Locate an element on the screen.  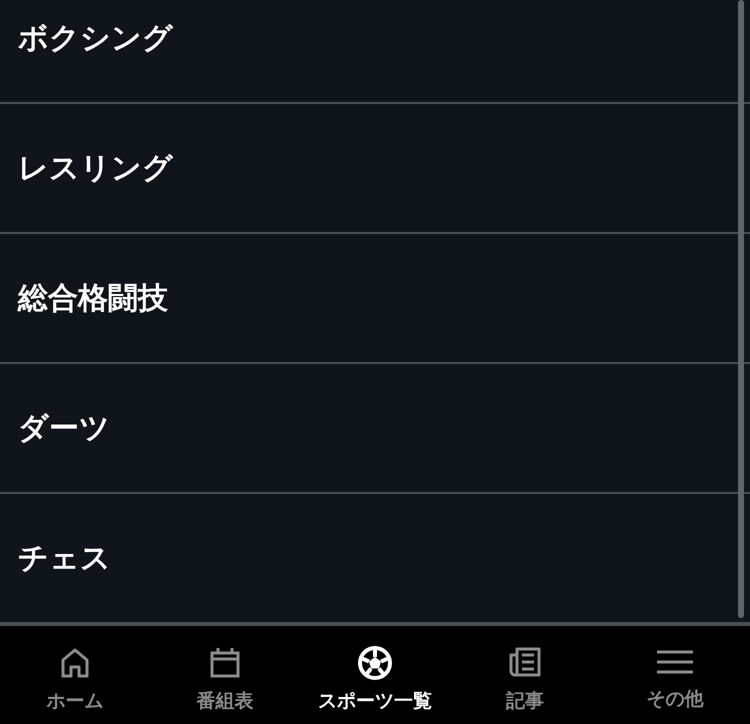
sport-item: ダーツ is located at coordinates (64, 428).